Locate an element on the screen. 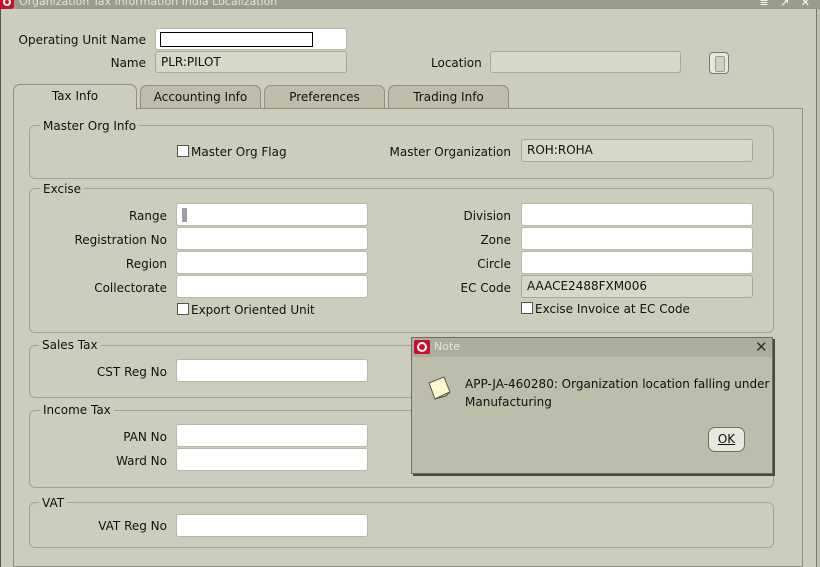  master-org-flag-label: Master Org Flag is located at coordinates (239, 152).